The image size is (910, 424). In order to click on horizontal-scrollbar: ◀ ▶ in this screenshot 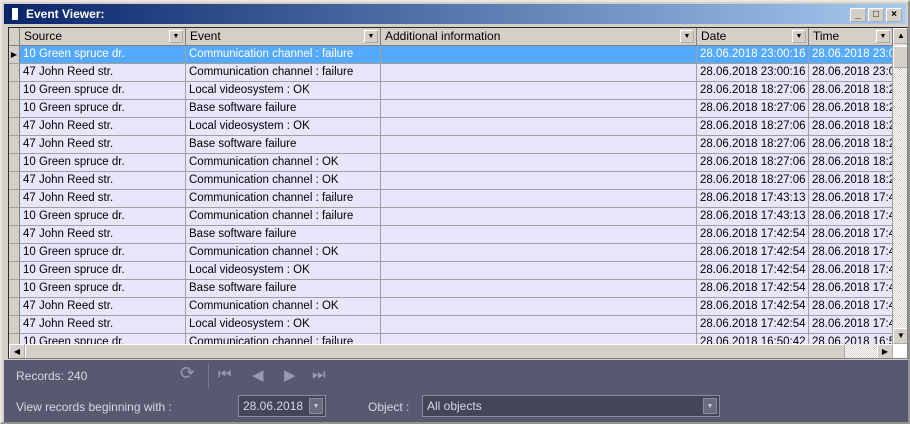, I will do `click(451, 351)`.